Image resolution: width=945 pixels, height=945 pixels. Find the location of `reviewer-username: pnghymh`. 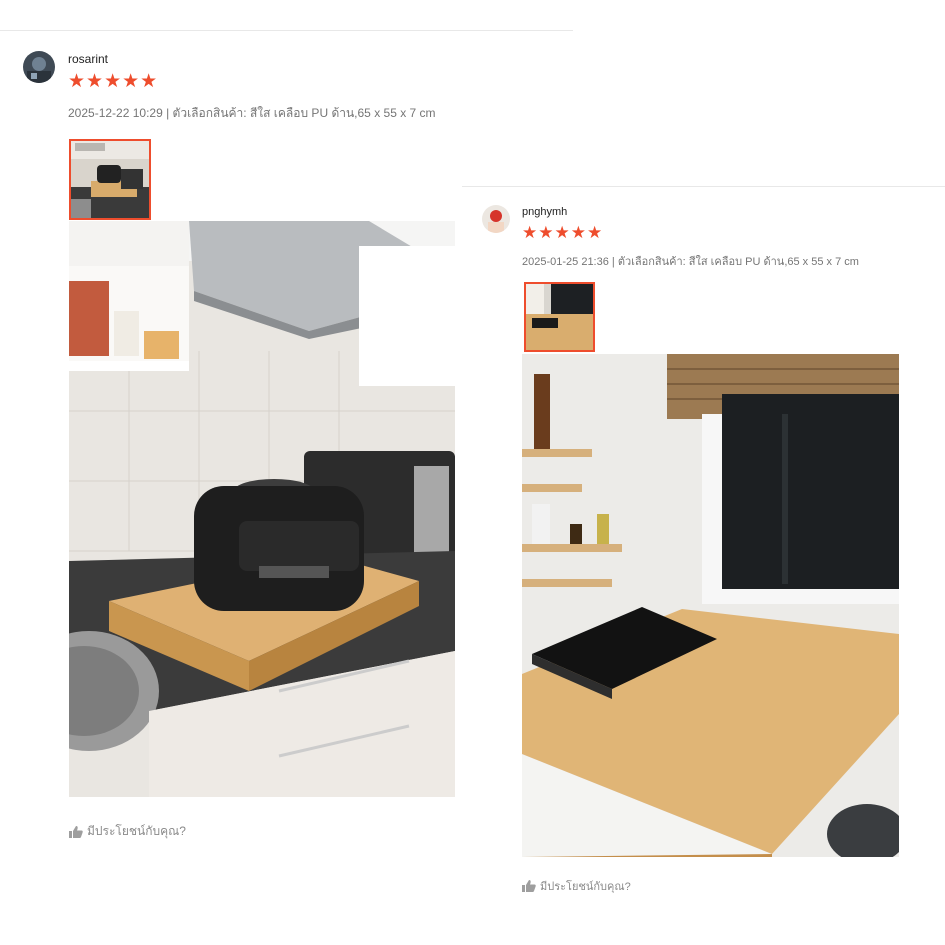

reviewer-username: pnghymh is located at coordinates (544, 212).